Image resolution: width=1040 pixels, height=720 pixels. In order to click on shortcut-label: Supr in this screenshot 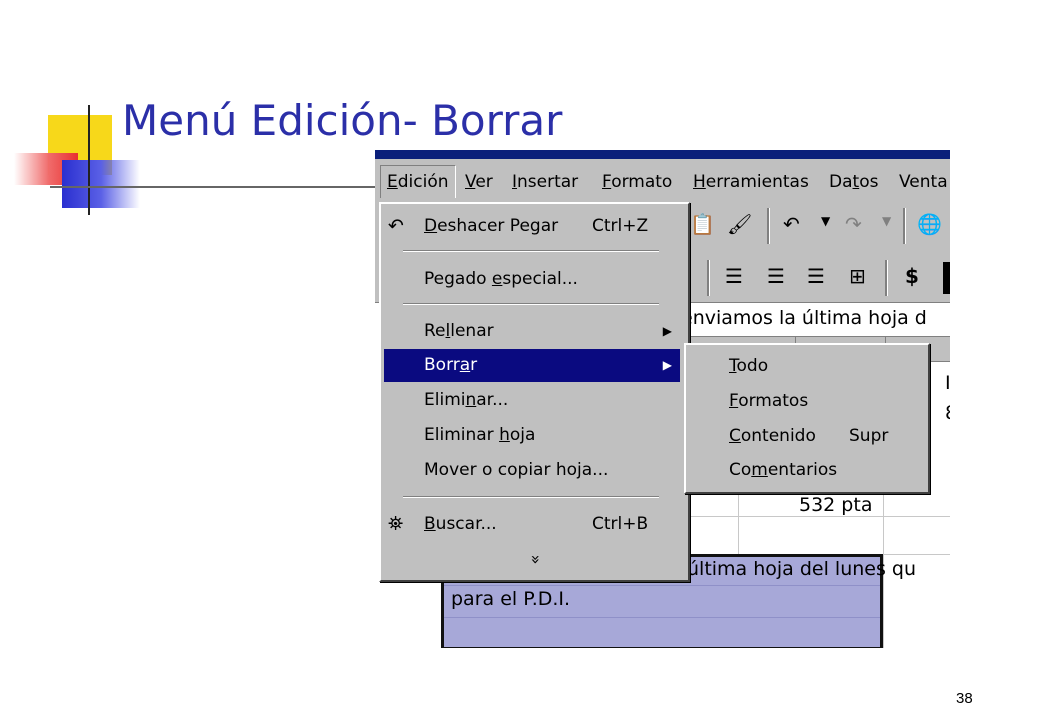, I will do `click(869, 436)`.